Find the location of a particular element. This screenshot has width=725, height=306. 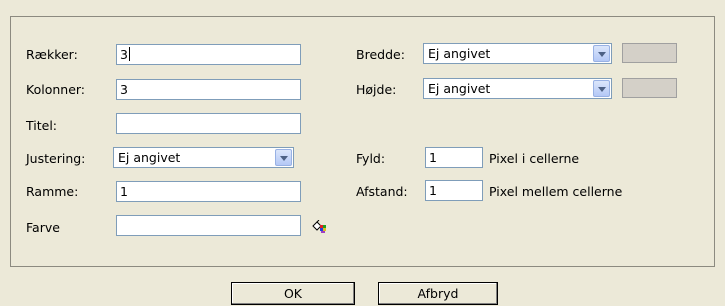

align-select: Ej angivet is located at coordinates (203, 157).